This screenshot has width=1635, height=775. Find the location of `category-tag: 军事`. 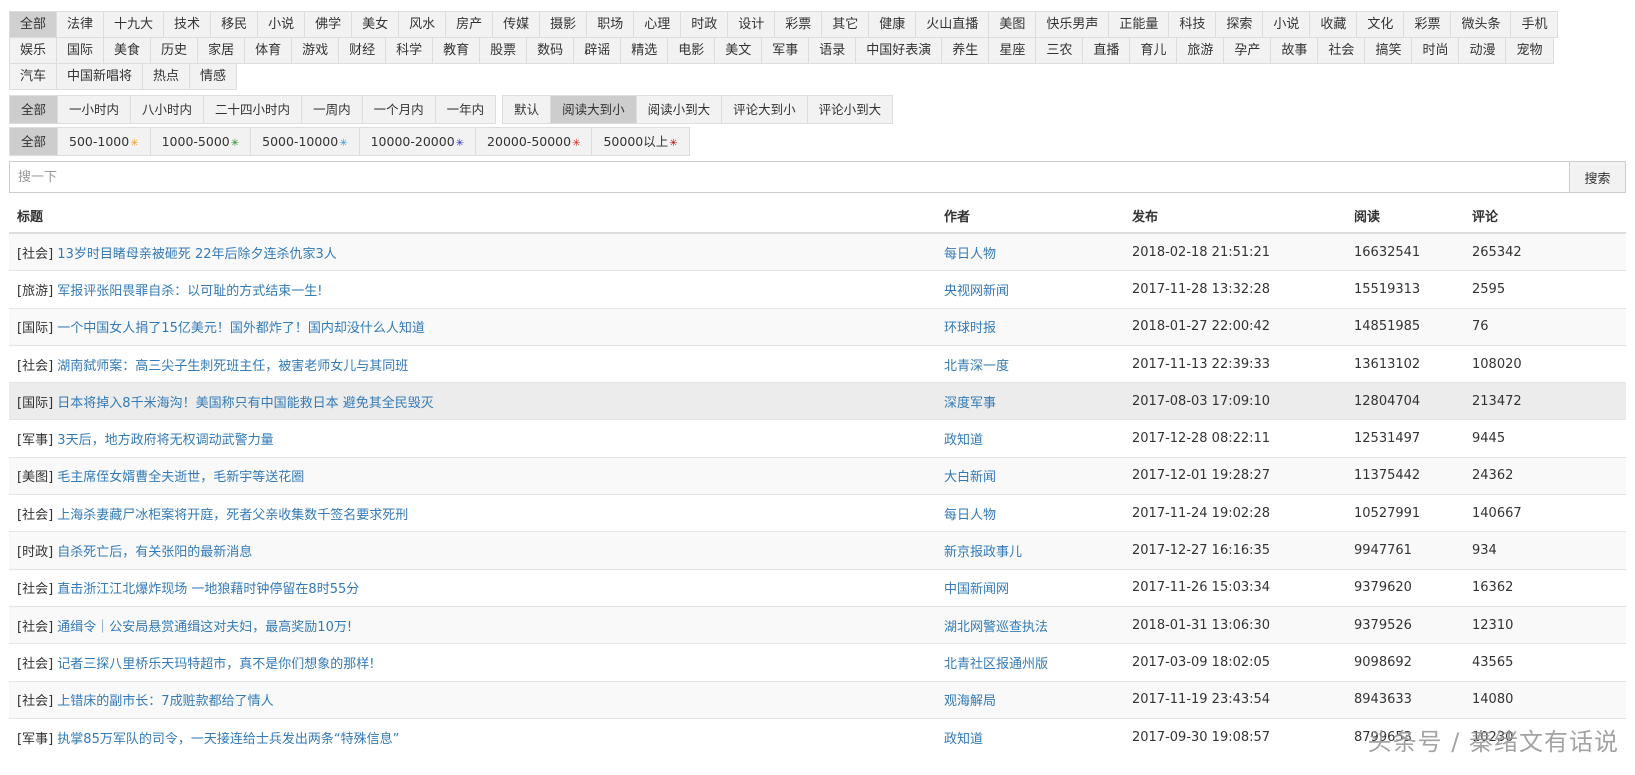

category-tag: 军事 is located at coordinates (785, 50).